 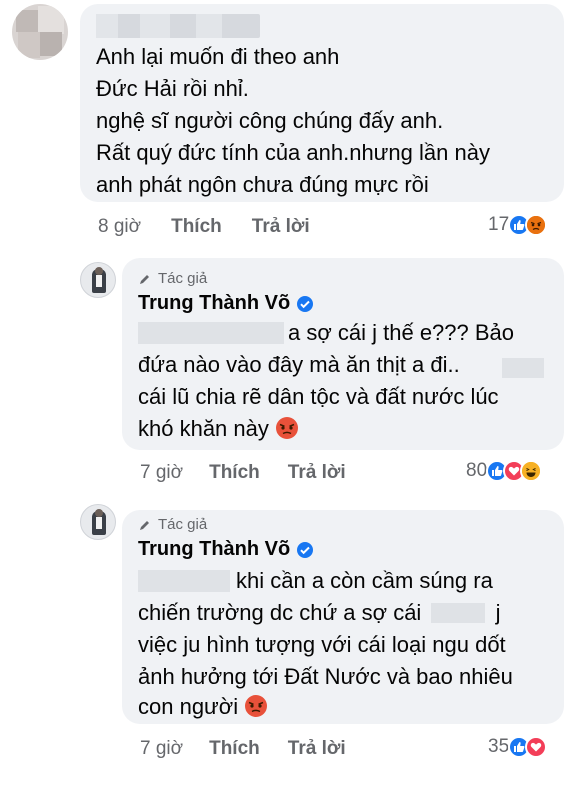 What do you see at coordinates (172, 88) in the screenshot?
I see `comment-text-line: Đức Hải rồi nhỉ.` at bounding box center [172, 88].